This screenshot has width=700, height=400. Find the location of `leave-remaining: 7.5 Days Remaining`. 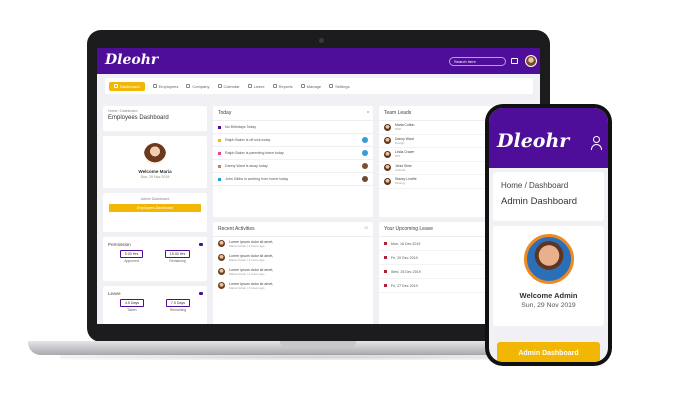

leave-remaining: 7.5 Days Remaining is located at coordinates (178, 305).